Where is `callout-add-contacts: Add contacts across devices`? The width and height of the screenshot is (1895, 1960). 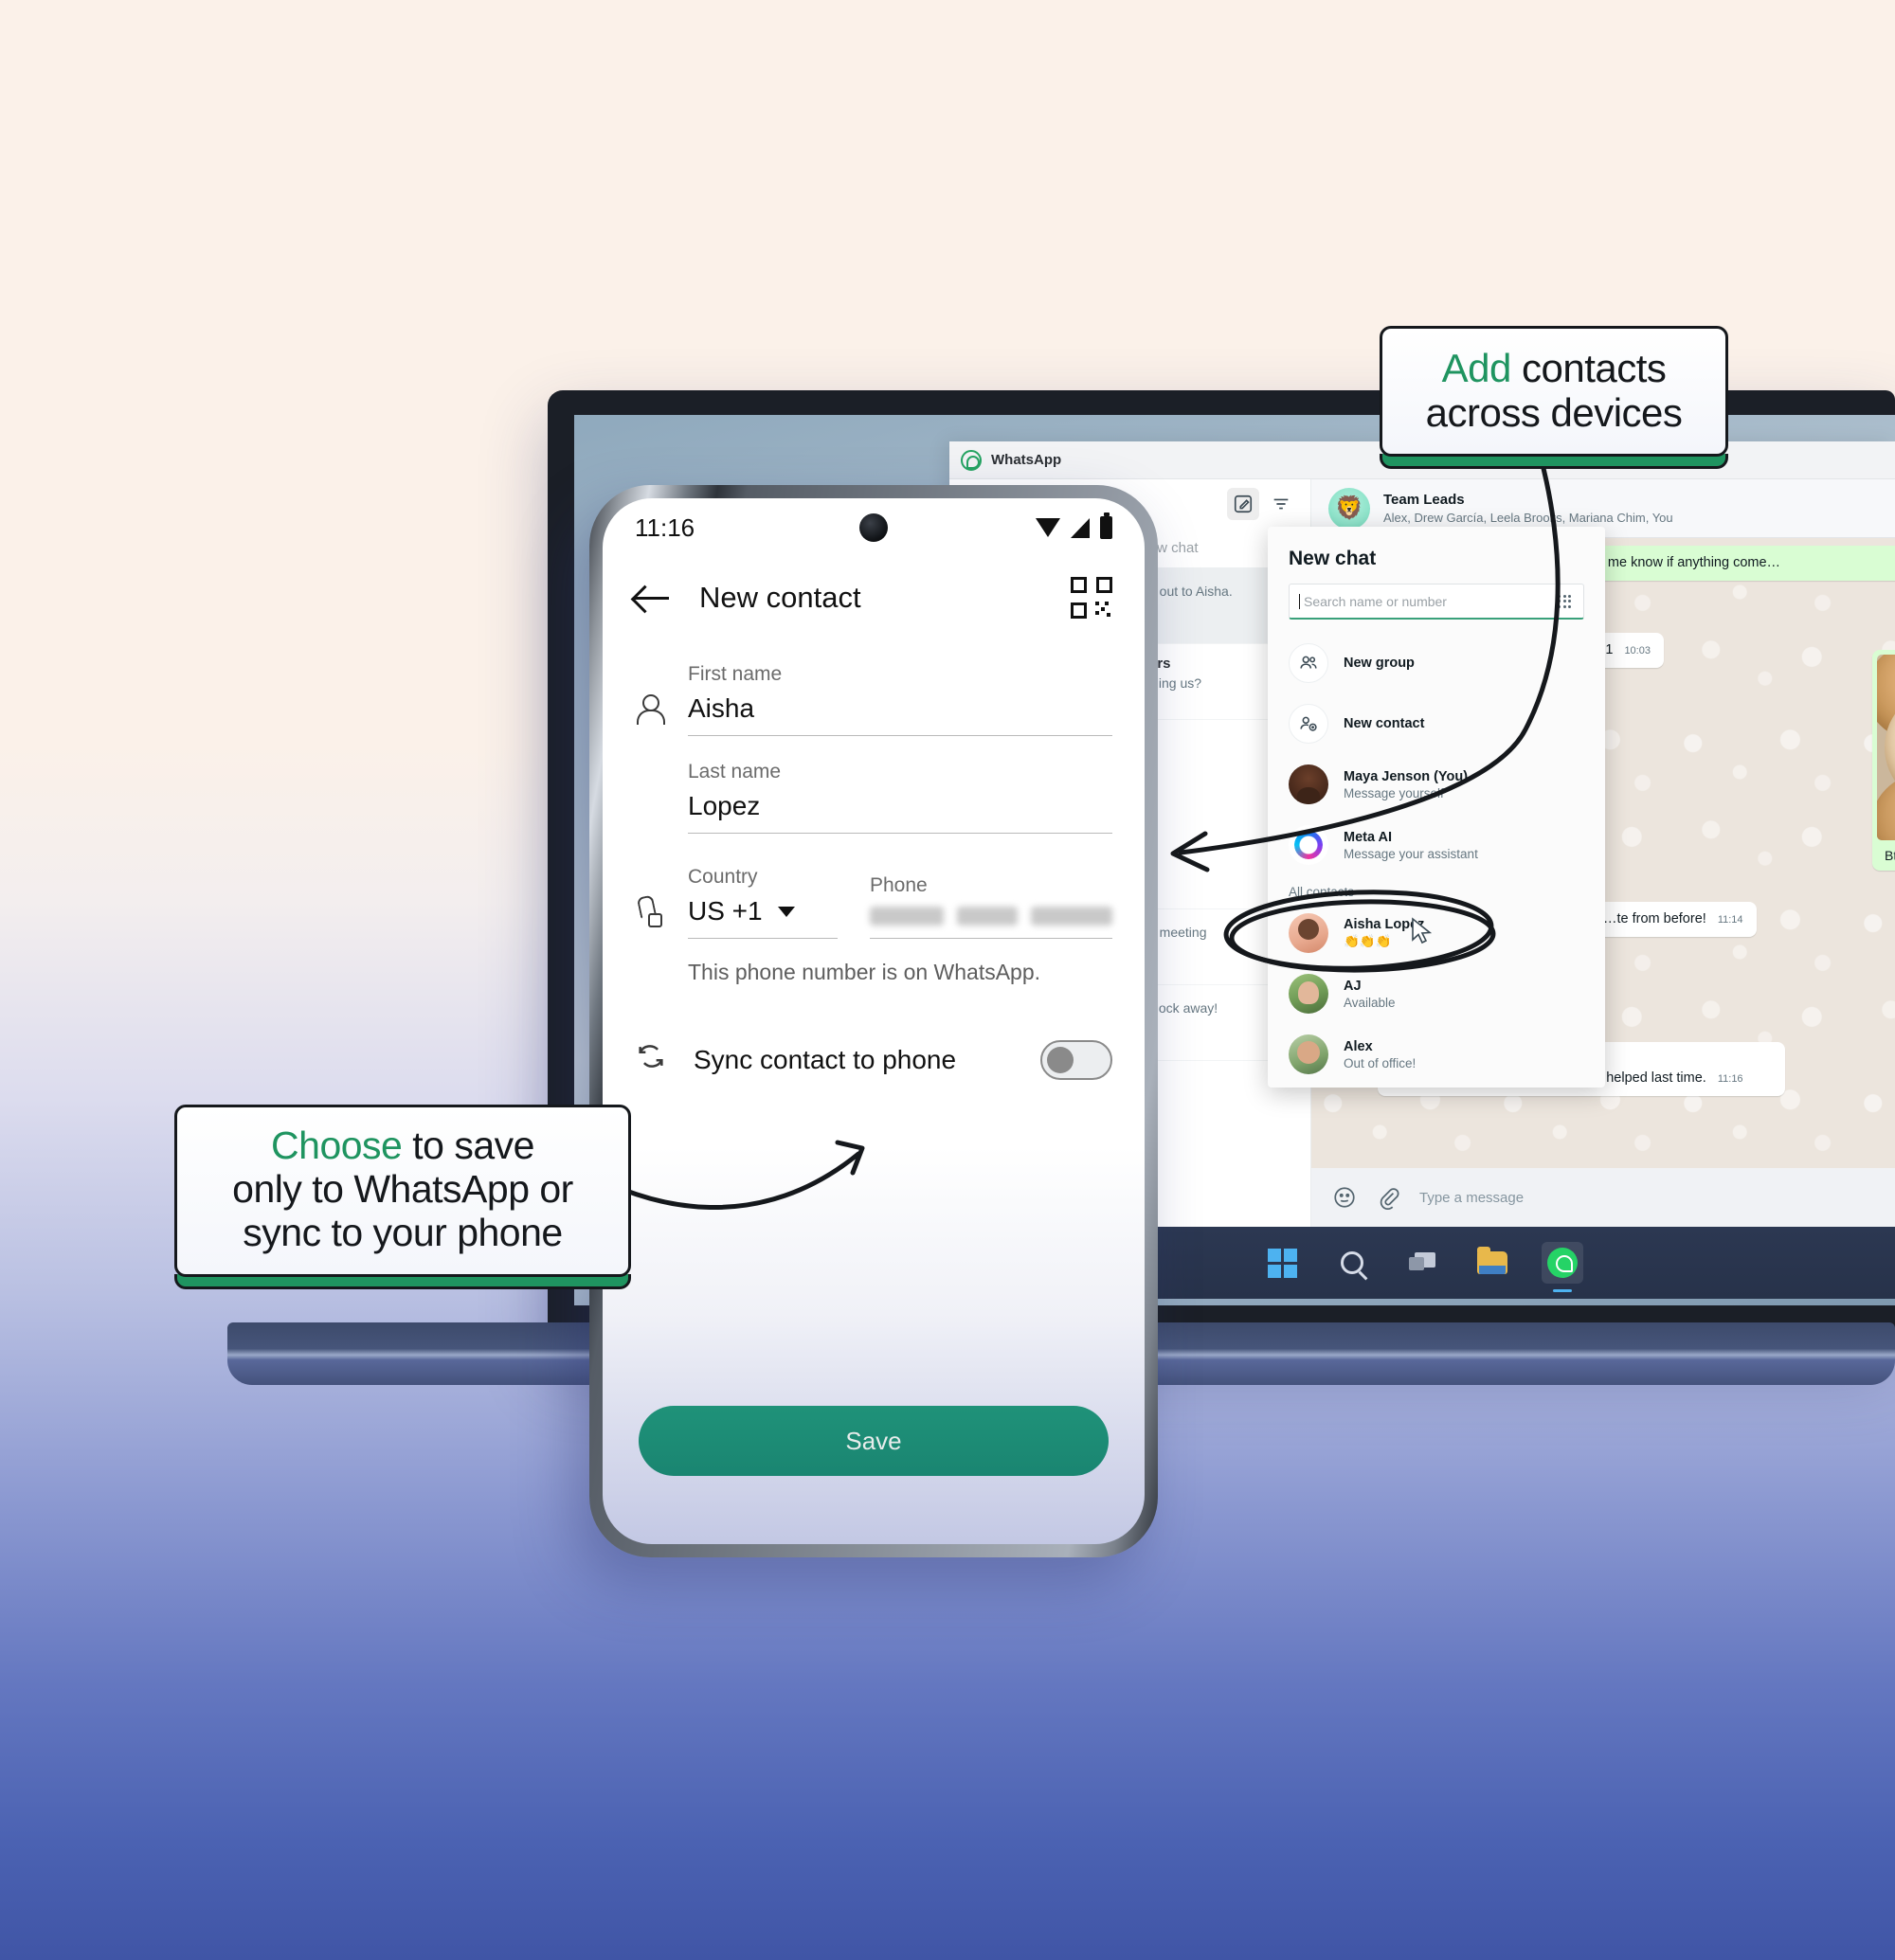 callout-add-contacts: Add contacts across devices is located at coordinates (1554, 398).